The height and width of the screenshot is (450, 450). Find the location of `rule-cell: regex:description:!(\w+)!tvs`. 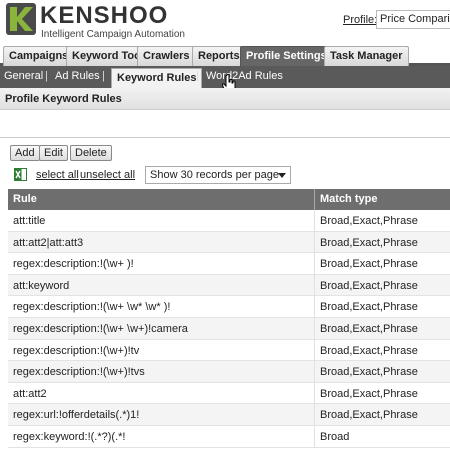

rule-cell: regex:description:!(\w+)!tvs is located at coordinates (79, 372).